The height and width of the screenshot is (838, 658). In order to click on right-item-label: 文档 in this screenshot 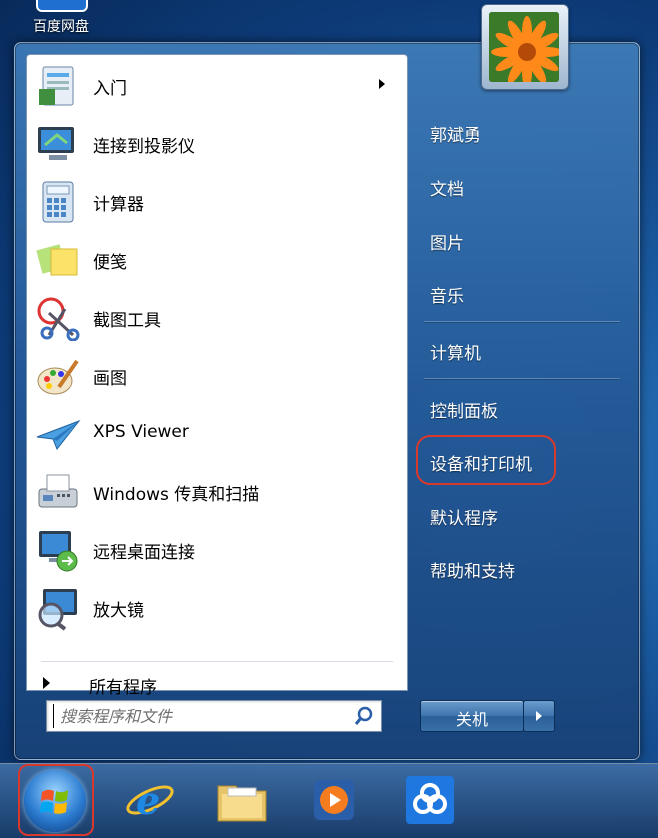, I will do `click(447, 190)`.